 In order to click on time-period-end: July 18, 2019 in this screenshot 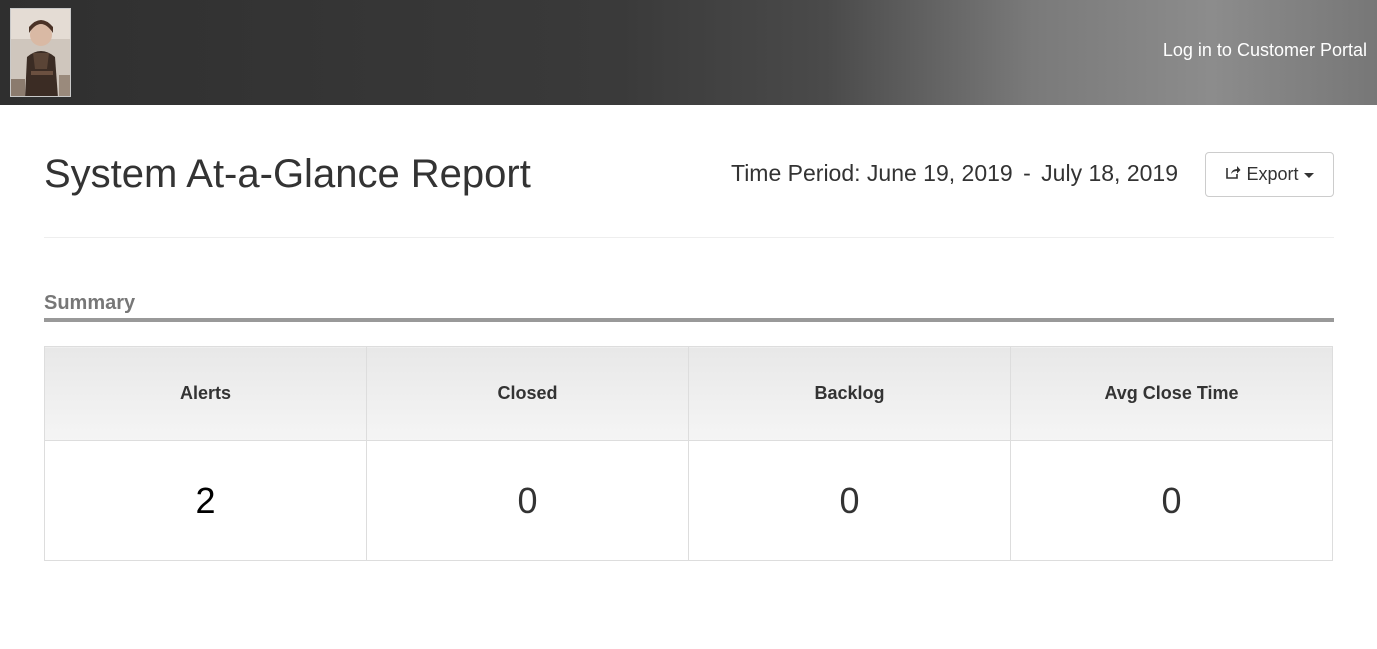, I will do `click(1109, 173)`.